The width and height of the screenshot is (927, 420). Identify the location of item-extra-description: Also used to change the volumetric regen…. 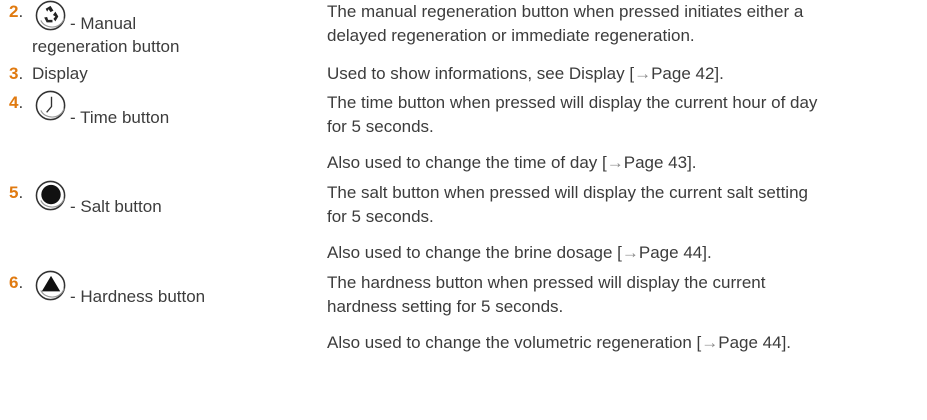
(559, 342).